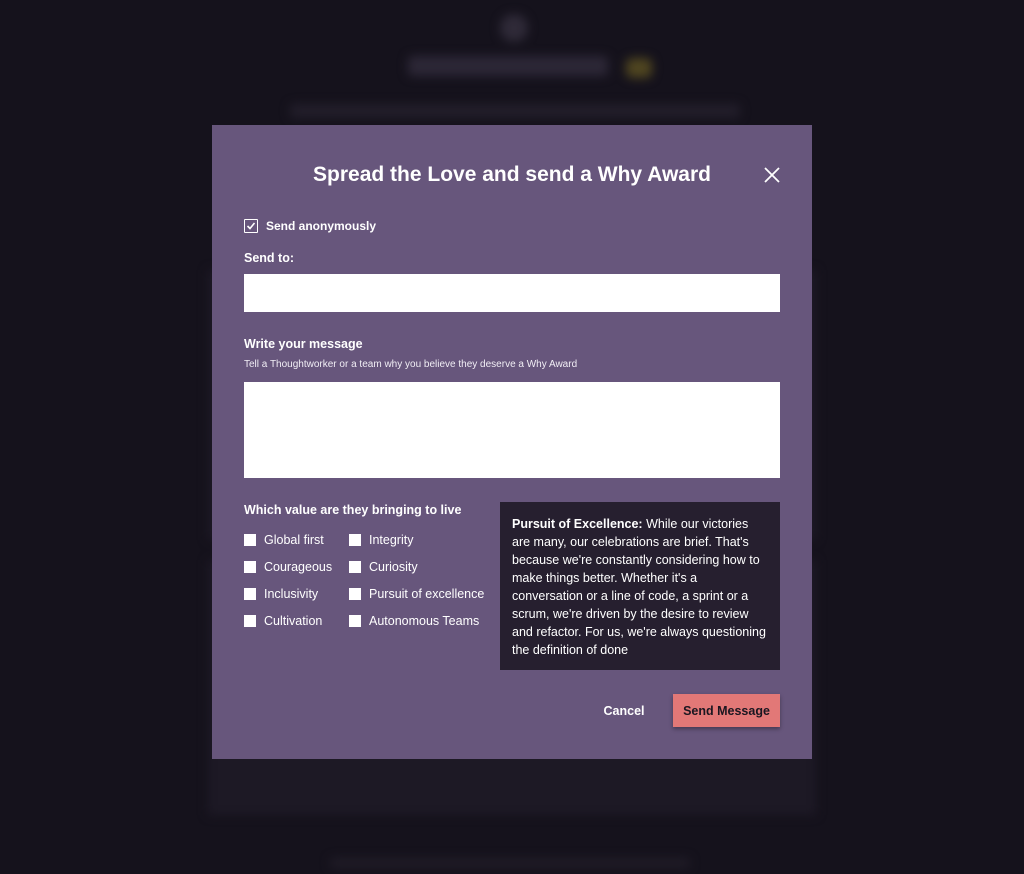 This screenshot has height=874, width=1024. What do you see at coordinates (512, 293) in the screenshot?
I see `send-to-input` at bounding box center [512, 293].